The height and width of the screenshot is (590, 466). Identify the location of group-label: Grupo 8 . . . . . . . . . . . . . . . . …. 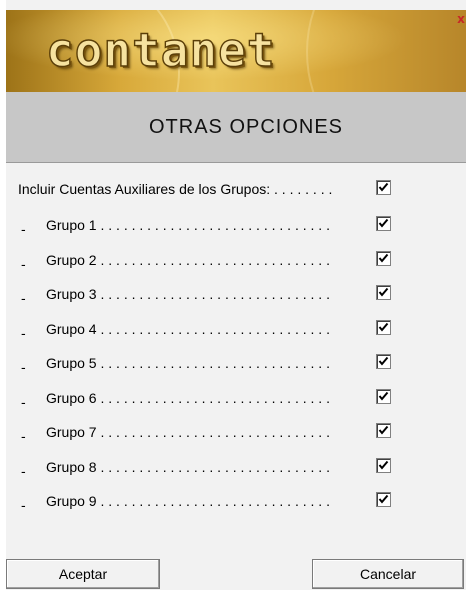
(188, 467).